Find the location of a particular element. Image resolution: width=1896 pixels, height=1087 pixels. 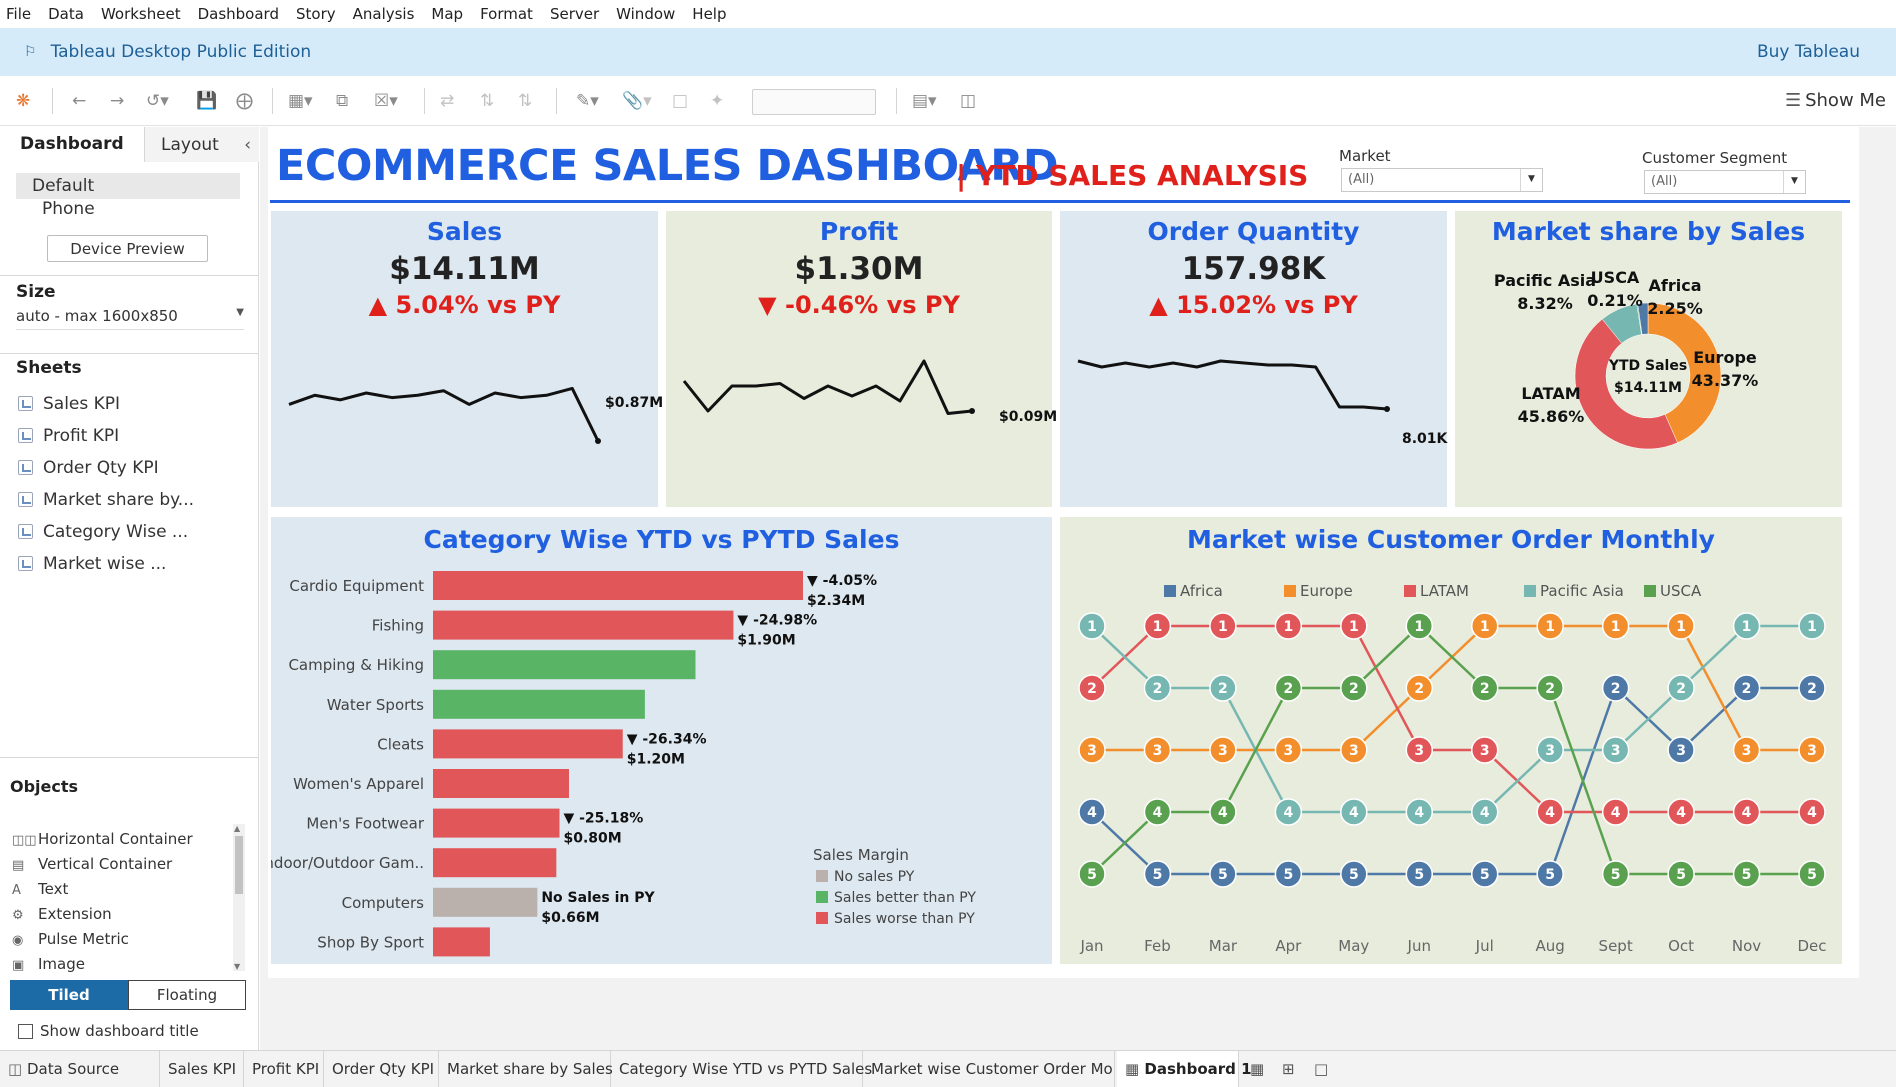

sheet-item: Sales KPI is located at coordinates (69, 404).